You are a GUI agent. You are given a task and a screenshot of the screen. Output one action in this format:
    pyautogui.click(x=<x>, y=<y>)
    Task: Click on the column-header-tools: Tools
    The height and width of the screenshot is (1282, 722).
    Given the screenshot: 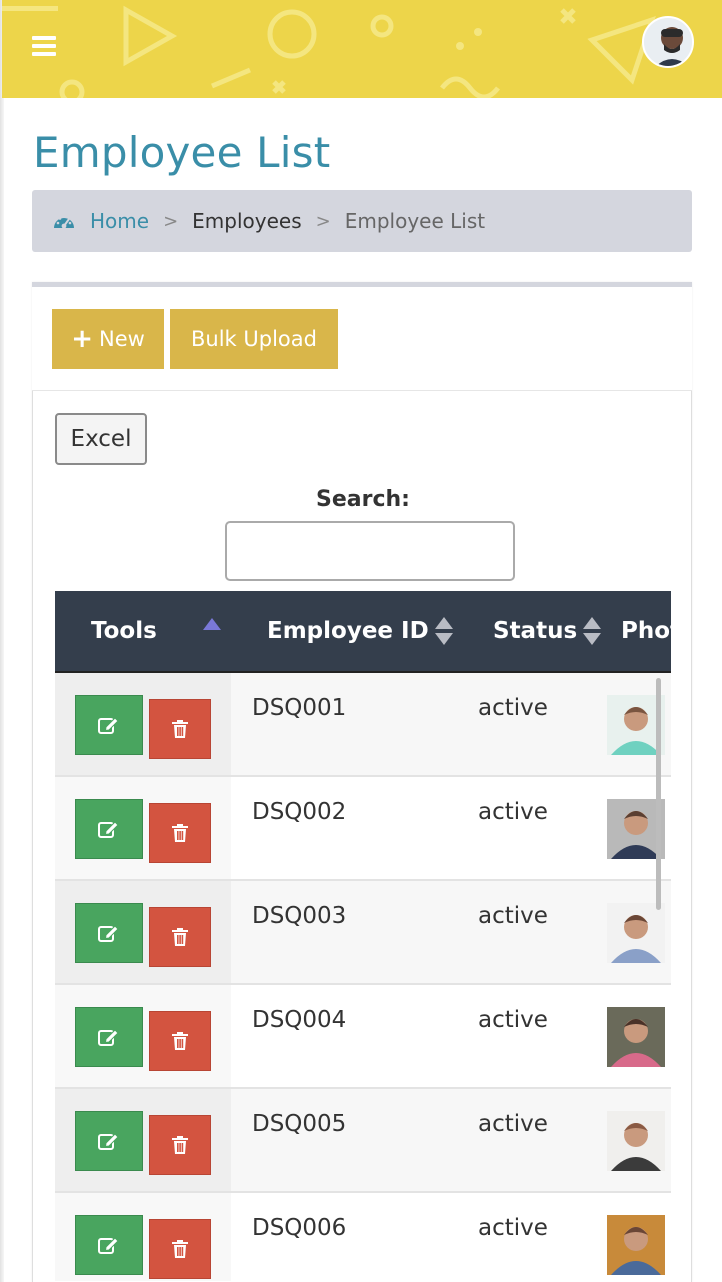 What is the action you would take?
    pyautogui.click(x=124, y=631)
    